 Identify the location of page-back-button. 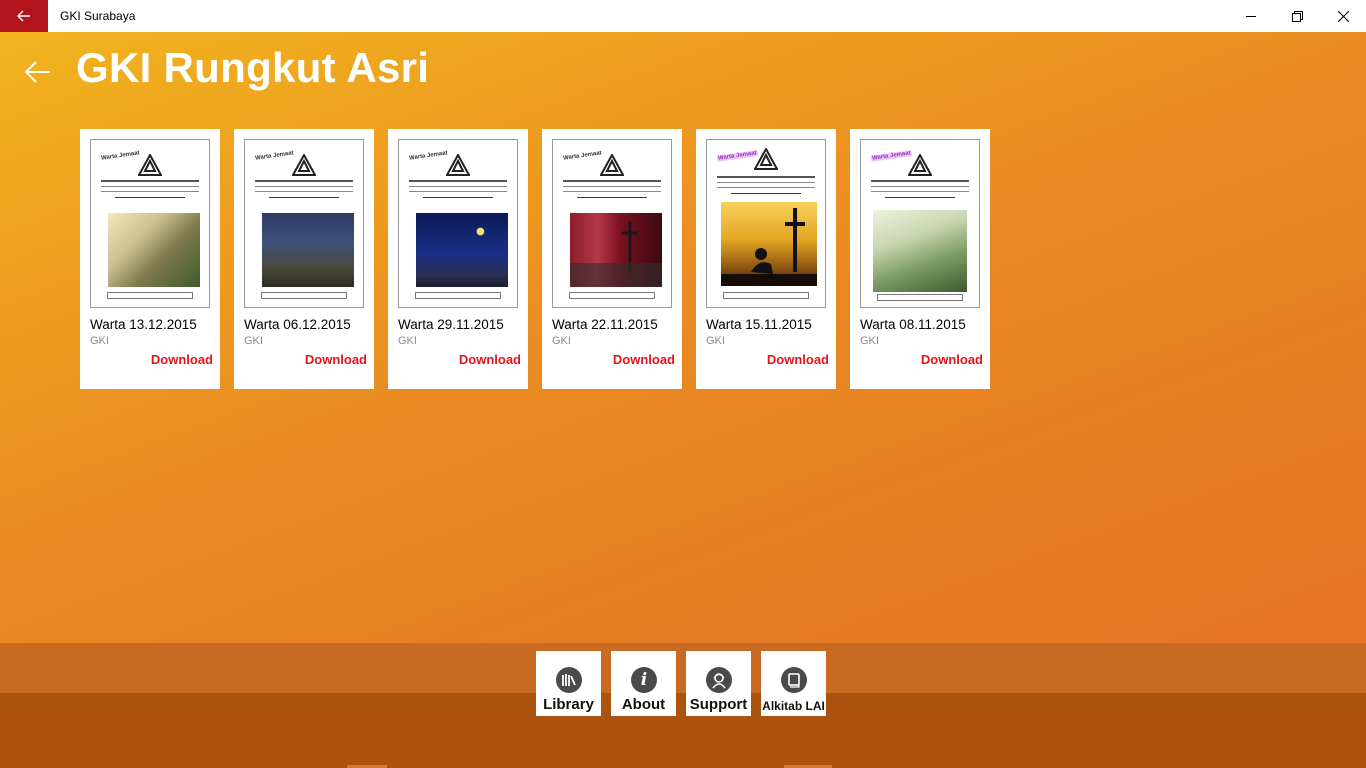
(38, 72).